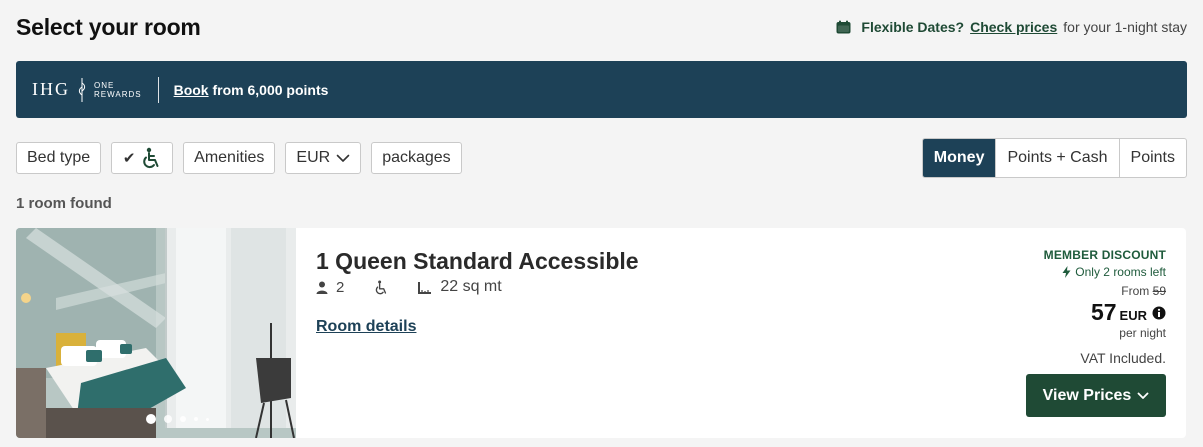  I want to click on currency-select: EUR, so click(323, 158).